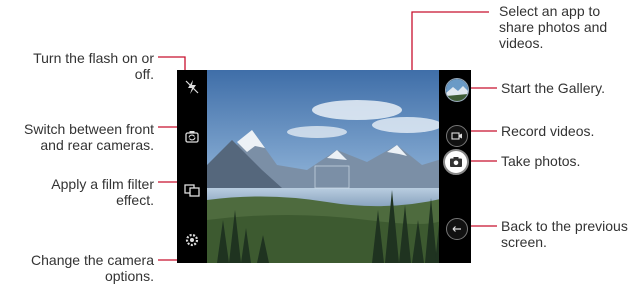 The width and height of the screenshot is (639, 284). I want to click on record-callout: Record videos., so click(548, 131).